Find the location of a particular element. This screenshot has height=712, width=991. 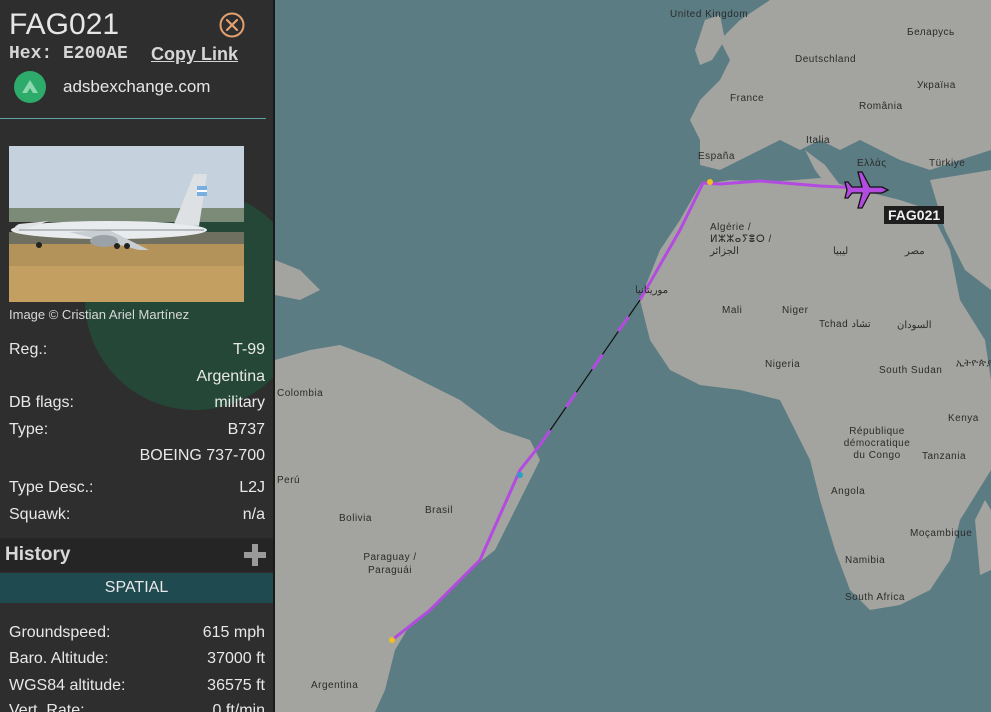

history-title: History is located at coordinates (38, 554).